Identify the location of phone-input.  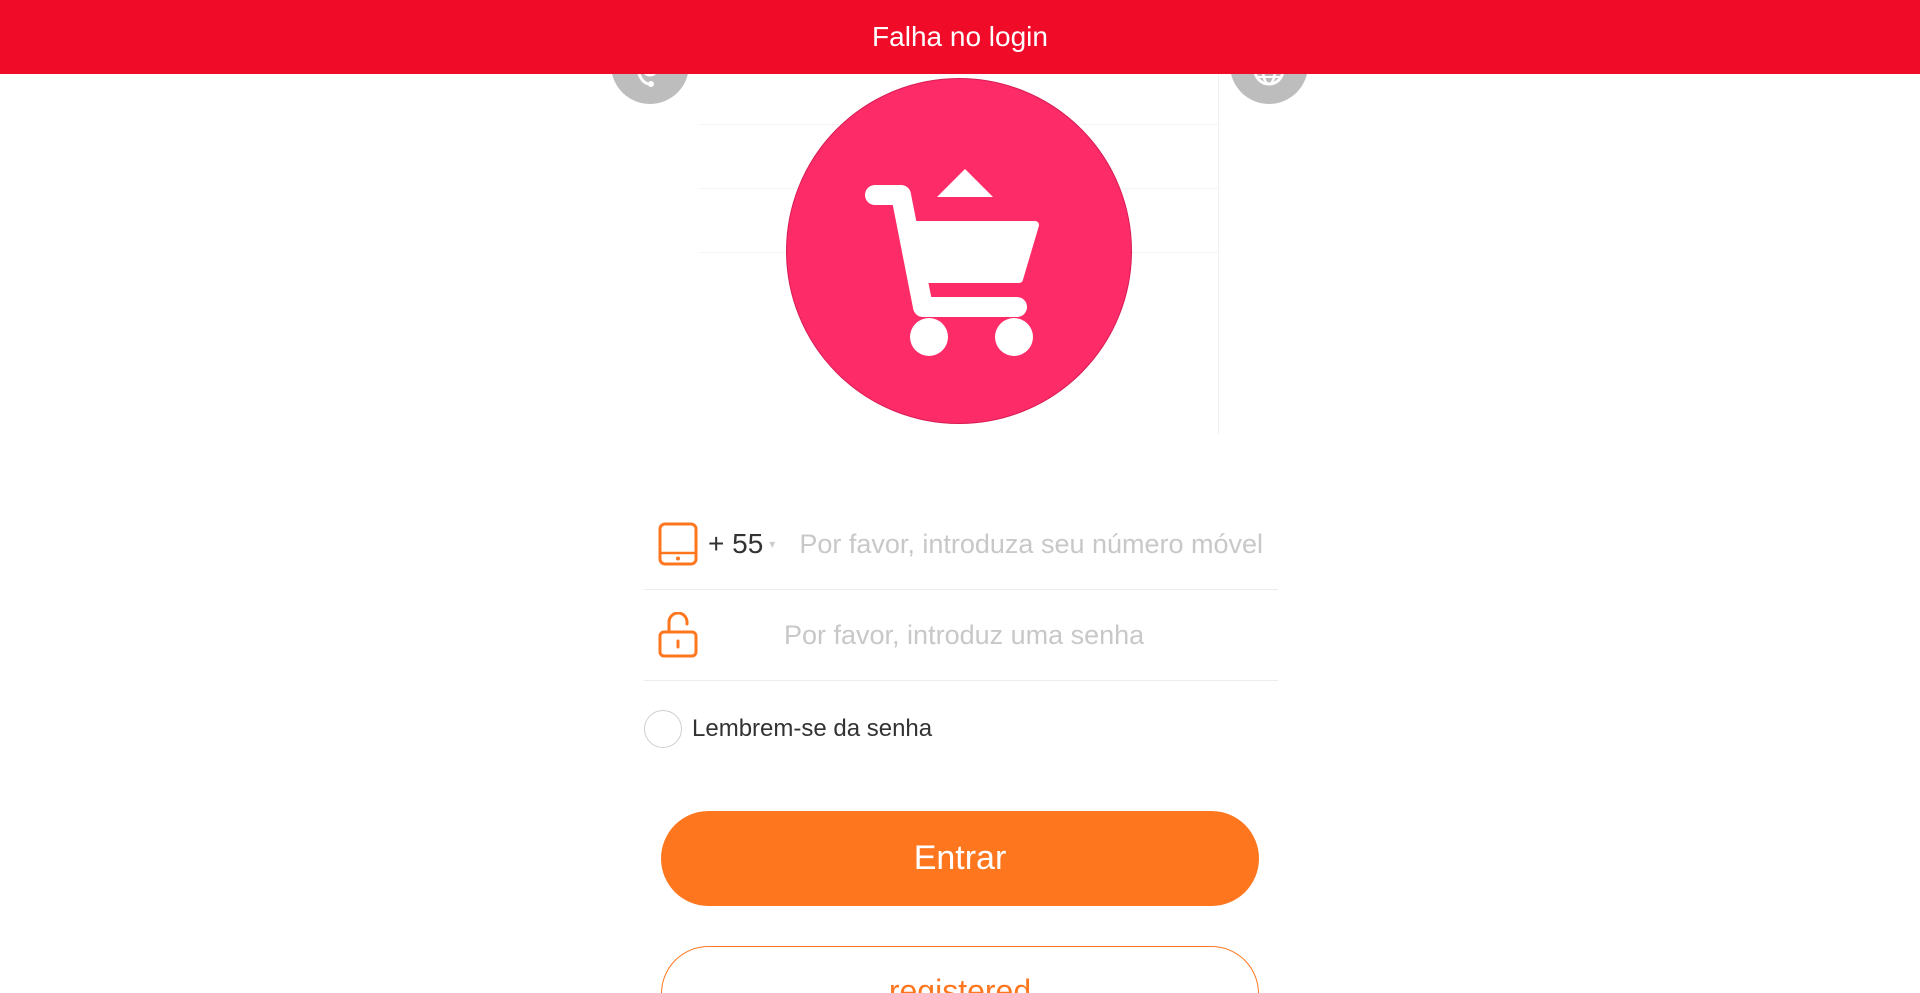
(1034, 544).